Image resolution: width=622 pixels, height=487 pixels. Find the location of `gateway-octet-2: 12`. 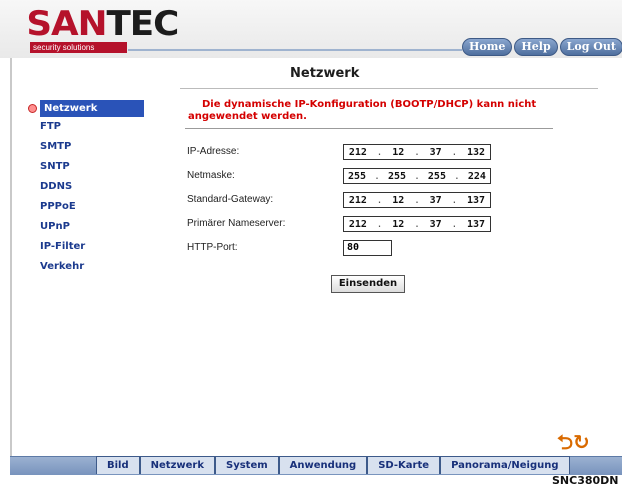

gateway-octet-2: 12 is located at coordinates (398, 200).